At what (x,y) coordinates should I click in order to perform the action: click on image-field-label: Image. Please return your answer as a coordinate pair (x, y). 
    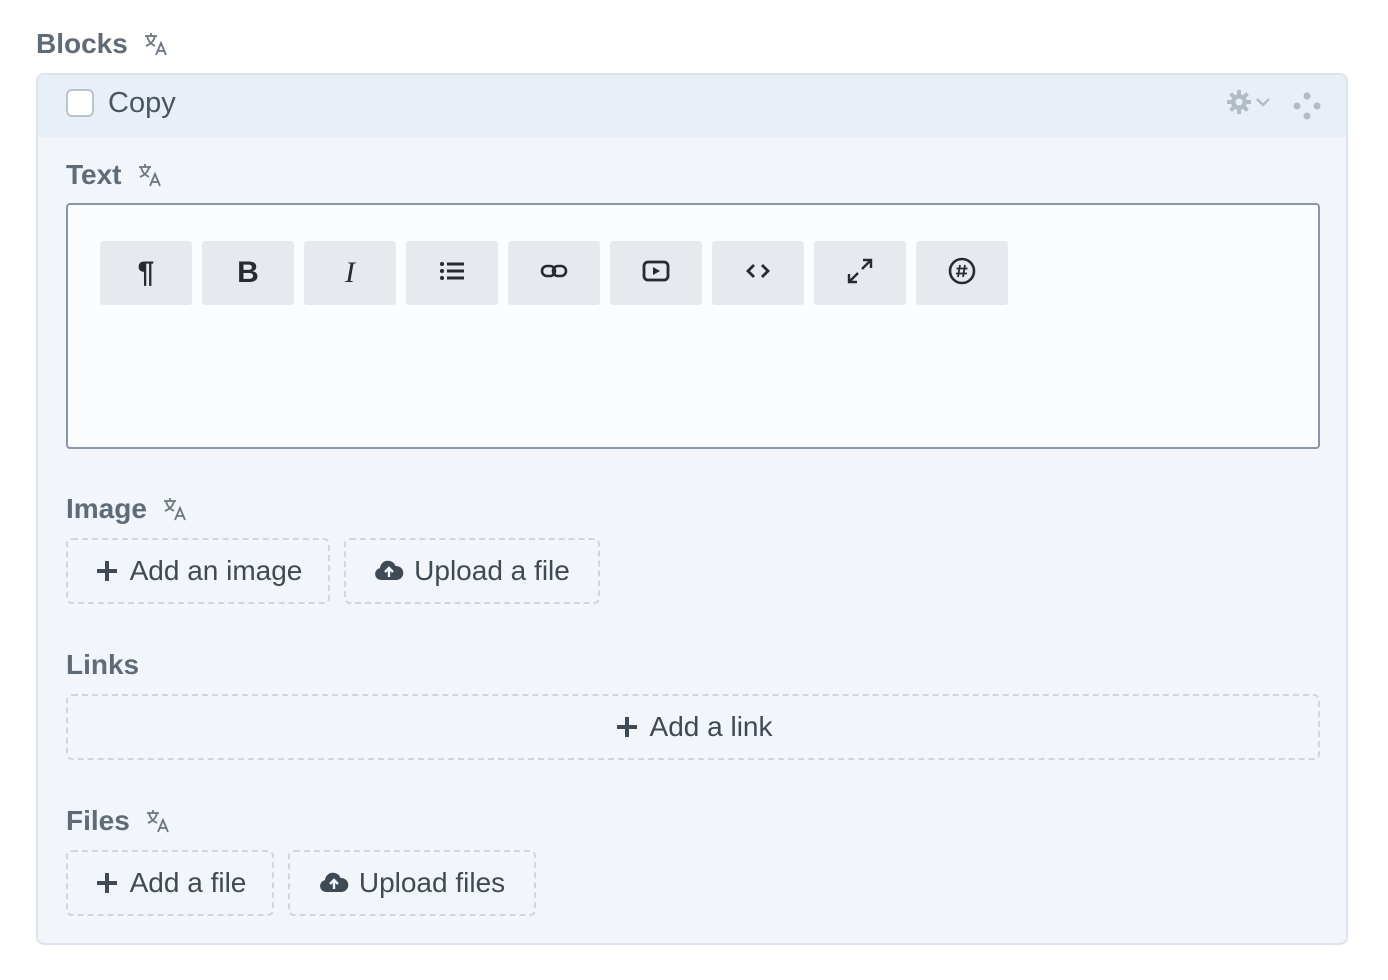
    Looking at the image, I should click on (127, 509).